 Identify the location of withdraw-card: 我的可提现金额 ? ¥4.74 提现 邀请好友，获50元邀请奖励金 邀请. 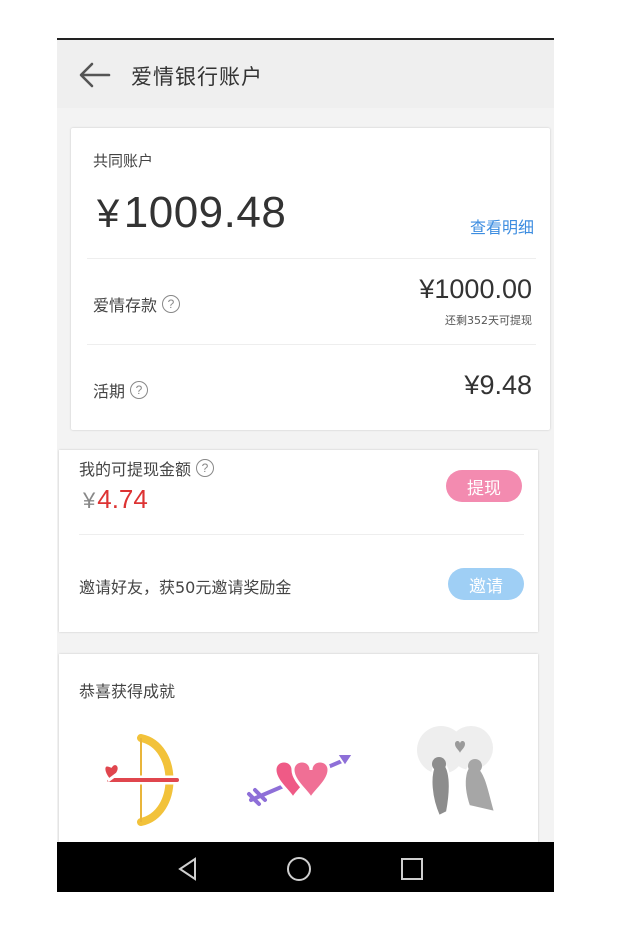
(298, 541).